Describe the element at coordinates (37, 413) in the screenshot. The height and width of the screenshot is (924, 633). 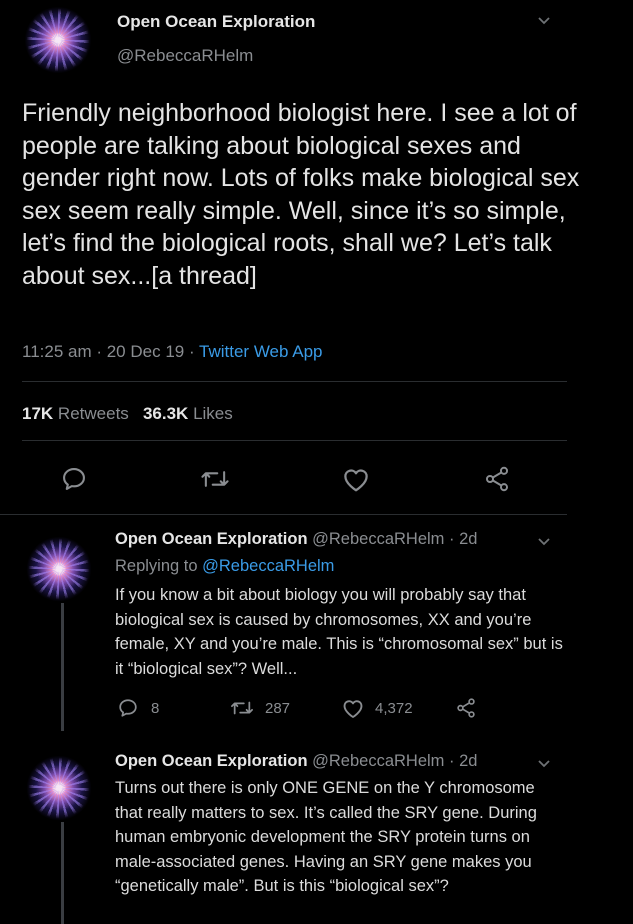
I see `retweets-count: 17K` at that location.